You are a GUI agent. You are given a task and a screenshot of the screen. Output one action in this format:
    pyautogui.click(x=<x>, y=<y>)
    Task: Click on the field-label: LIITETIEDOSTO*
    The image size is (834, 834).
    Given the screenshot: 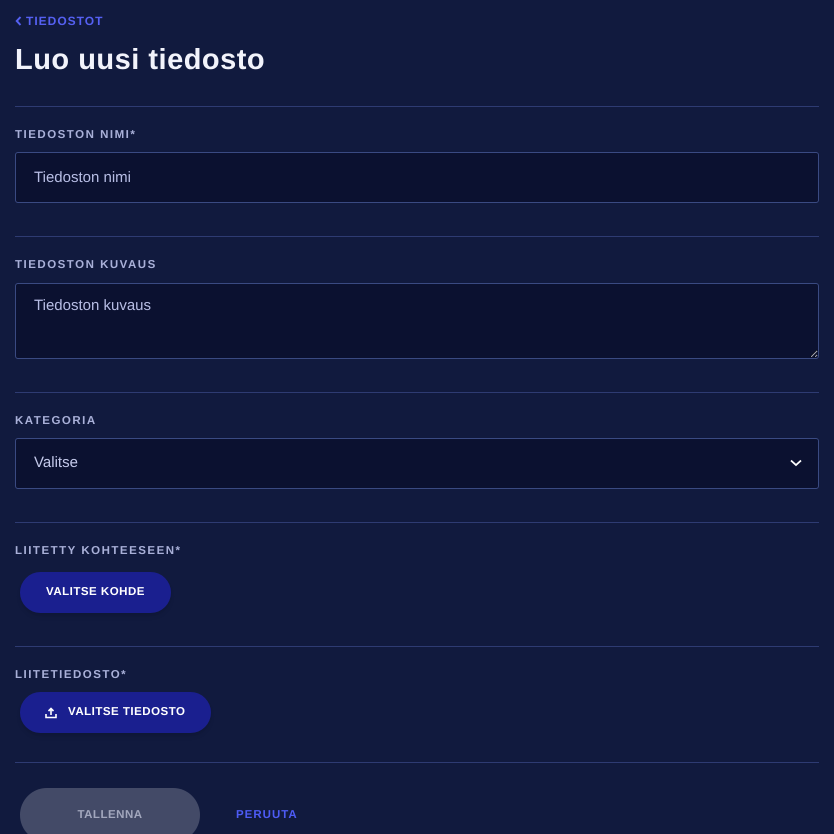 What is the action you would take?
    pyautogui.click(x=71, y=675)
    